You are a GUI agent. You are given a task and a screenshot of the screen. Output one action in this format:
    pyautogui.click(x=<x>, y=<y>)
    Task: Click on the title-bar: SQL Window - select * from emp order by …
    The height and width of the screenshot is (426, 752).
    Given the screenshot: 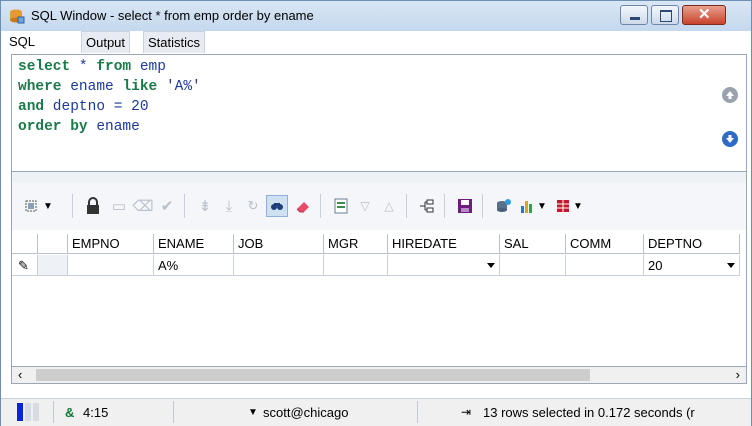 What is the action you would take?
    pyautogui.click(x=376, y=16)
    